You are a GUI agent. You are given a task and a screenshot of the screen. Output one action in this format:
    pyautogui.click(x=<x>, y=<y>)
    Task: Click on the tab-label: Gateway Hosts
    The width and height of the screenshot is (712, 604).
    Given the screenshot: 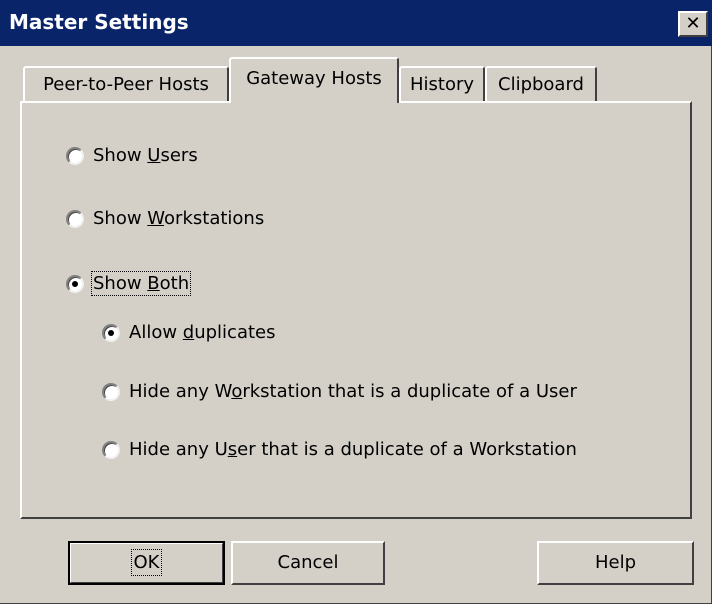 What is the action you would take?
    pyautogui.click(x=314, y=78)
    